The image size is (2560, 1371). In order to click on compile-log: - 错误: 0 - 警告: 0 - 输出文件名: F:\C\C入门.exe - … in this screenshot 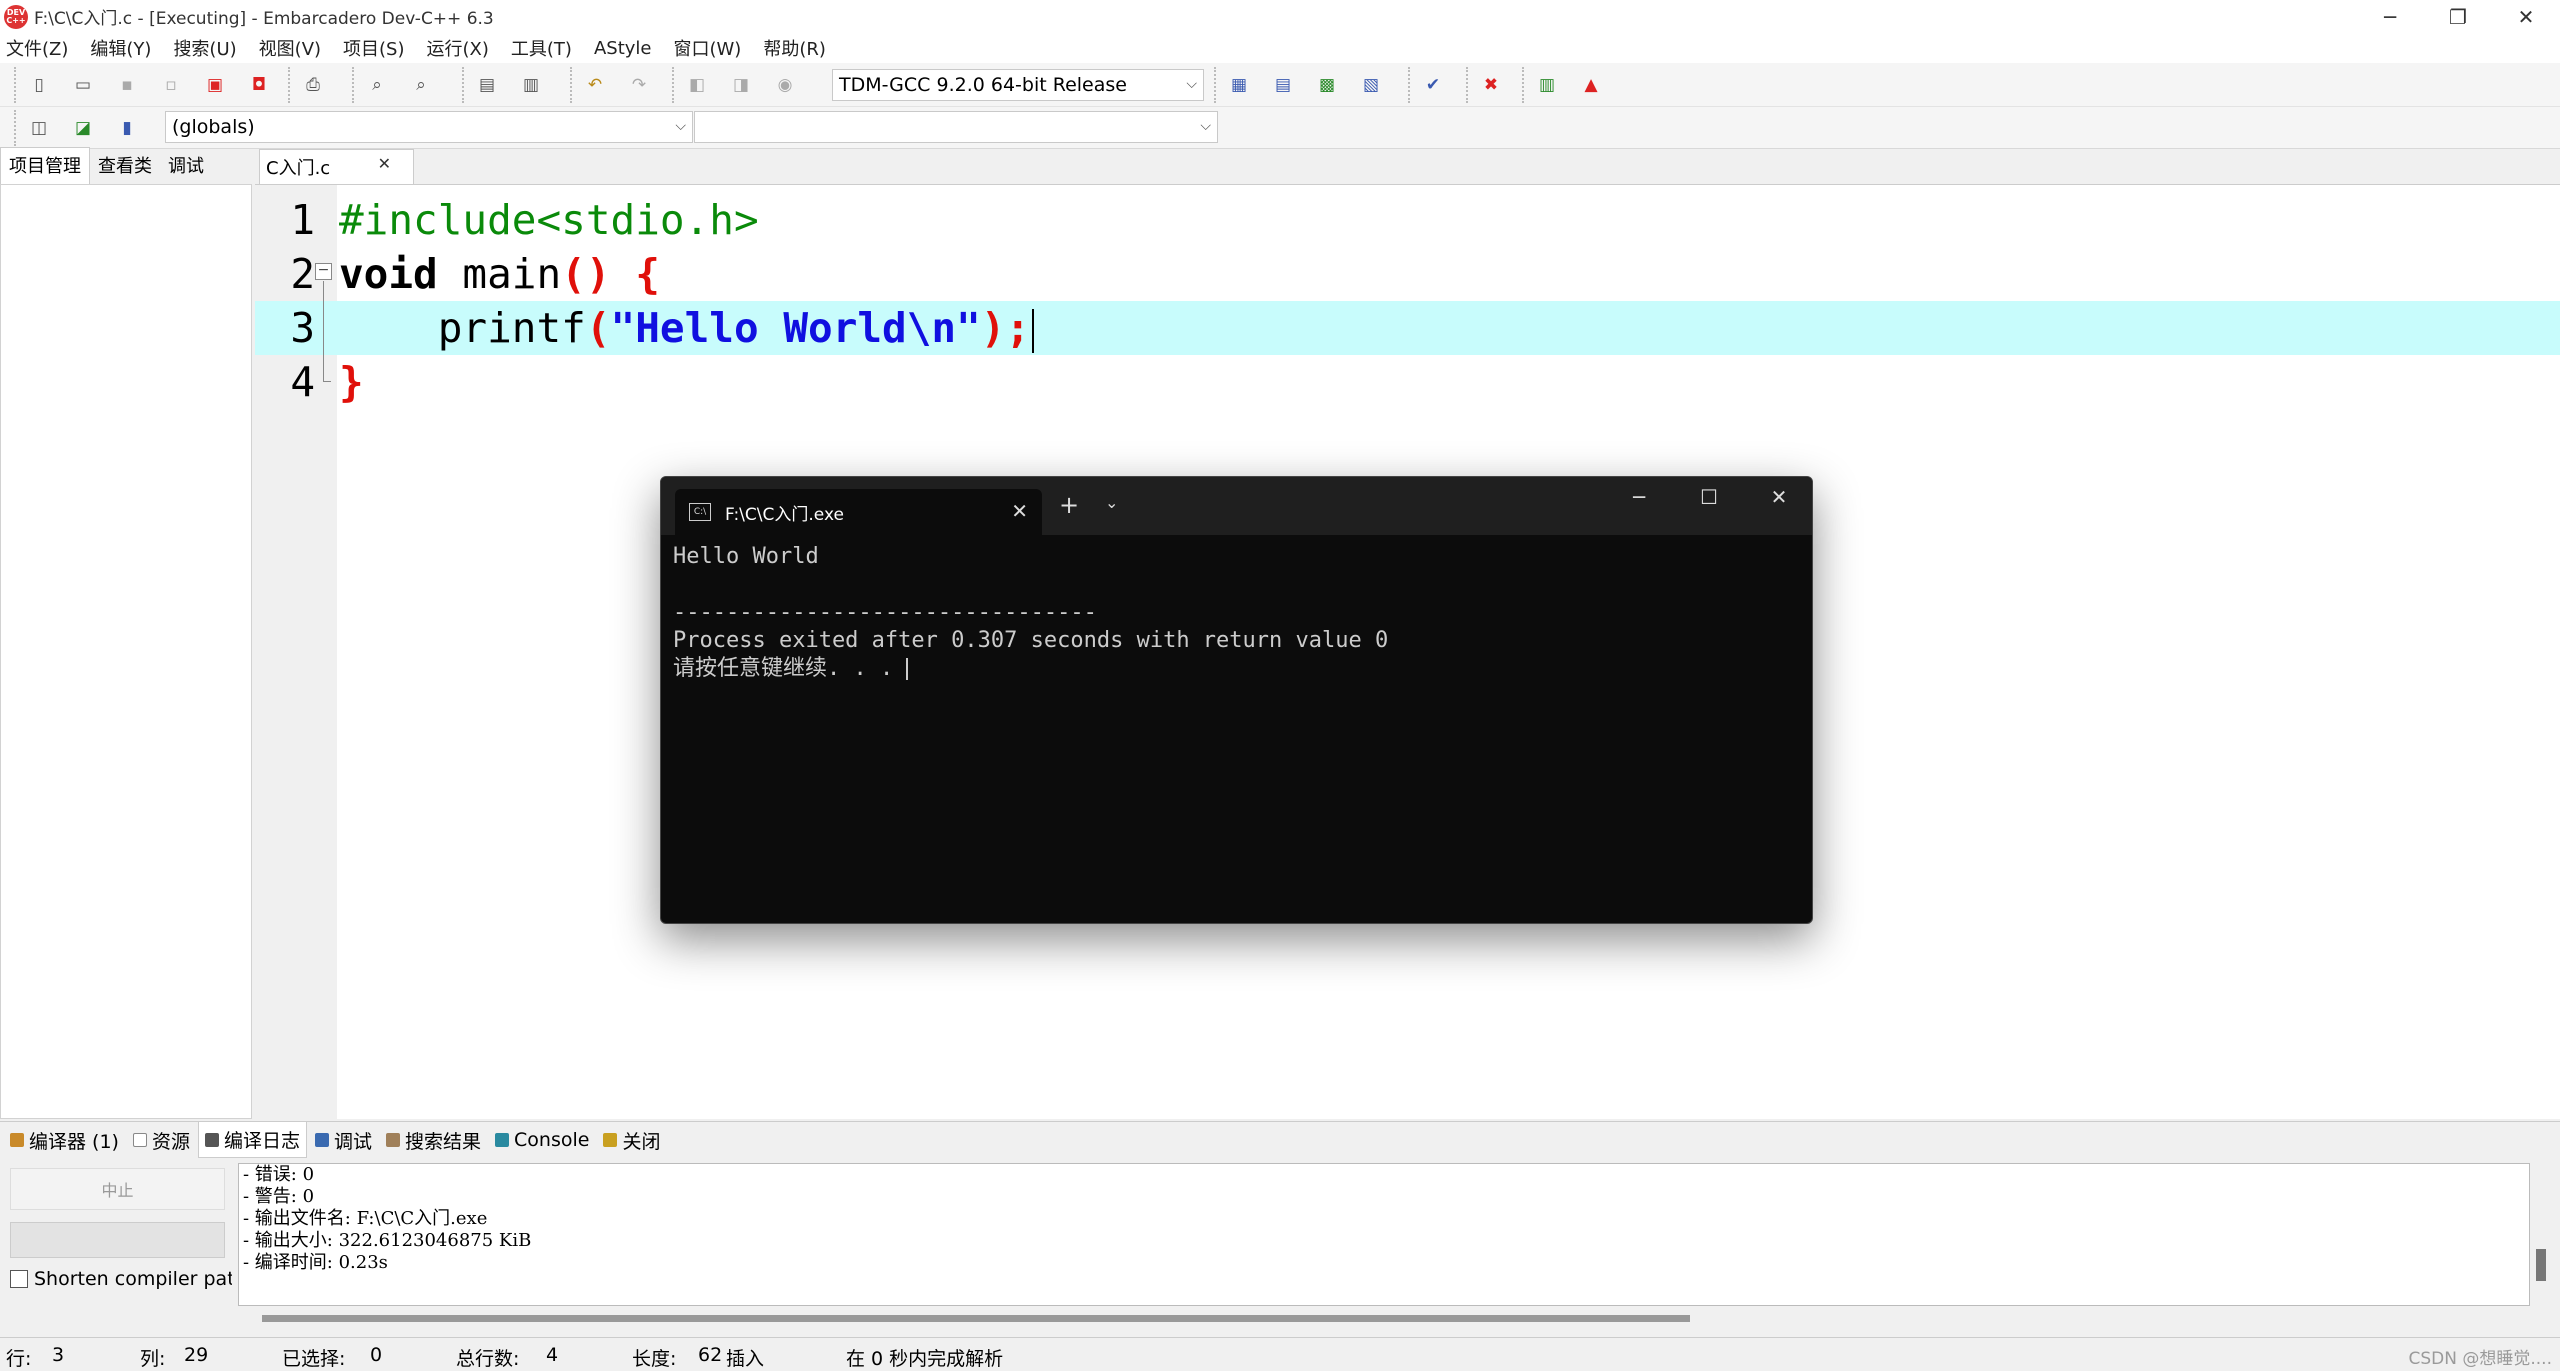, I will do `click(1384, 1234)`.